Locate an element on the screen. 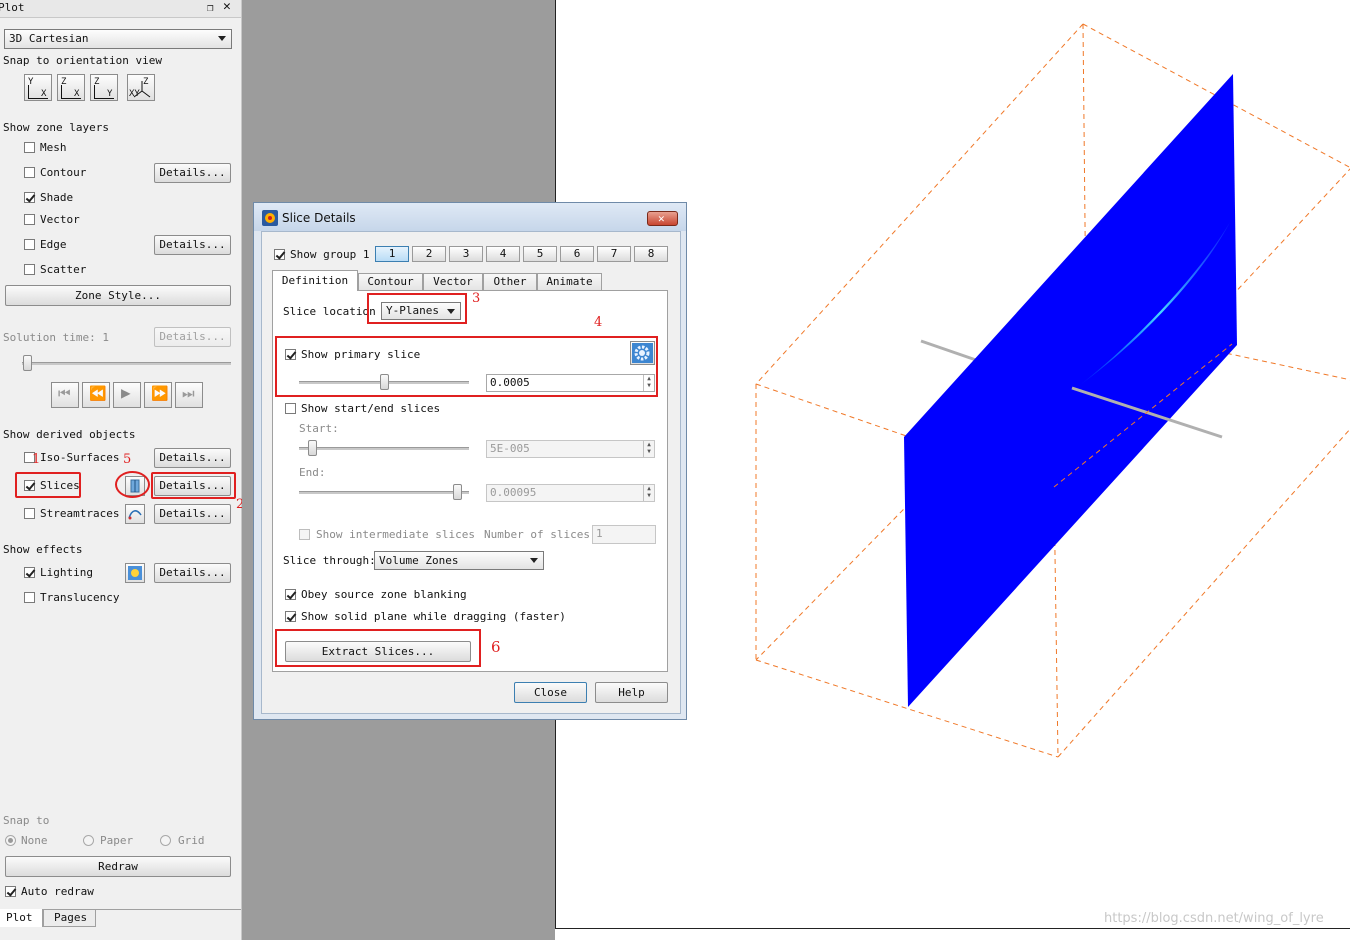  lighting-checkbox is located at coordinates (29, 572).